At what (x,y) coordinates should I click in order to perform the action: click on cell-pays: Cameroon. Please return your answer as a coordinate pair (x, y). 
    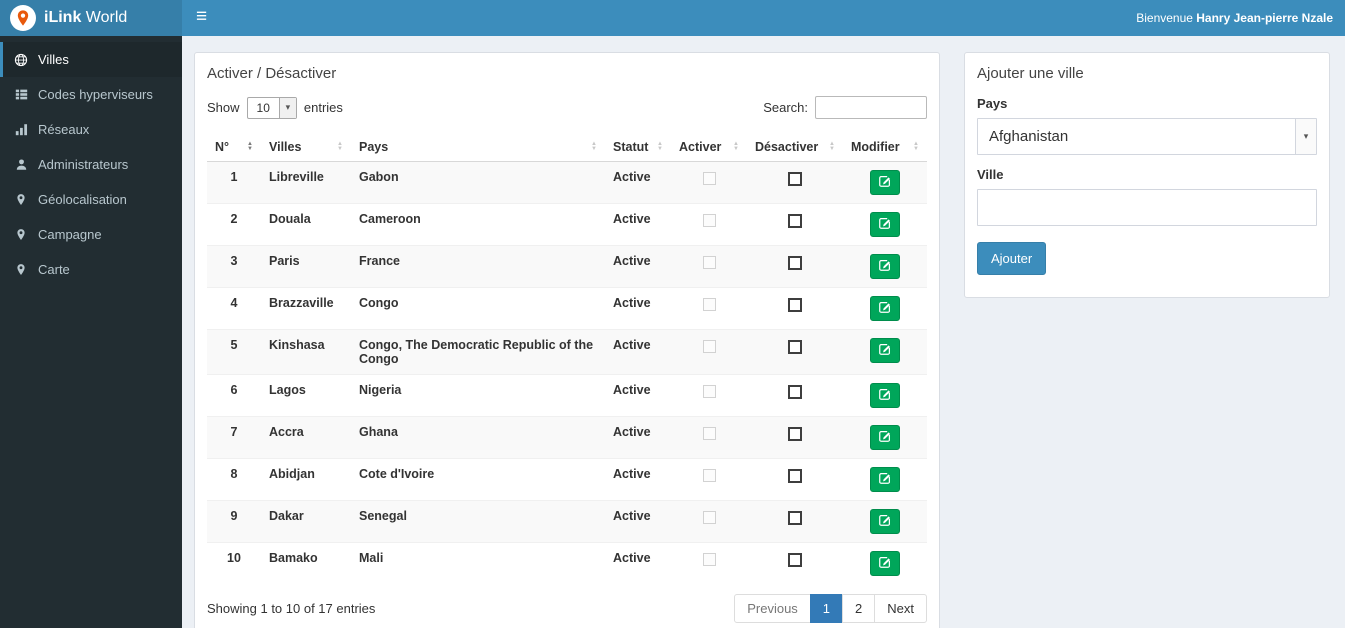
    Looking at the image, I should click on (478, 224).